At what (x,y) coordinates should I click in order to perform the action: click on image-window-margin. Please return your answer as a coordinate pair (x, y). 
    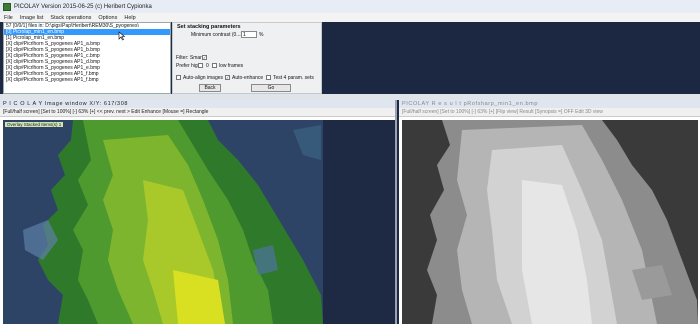
    Looking at the image, I should click on (359, 222).